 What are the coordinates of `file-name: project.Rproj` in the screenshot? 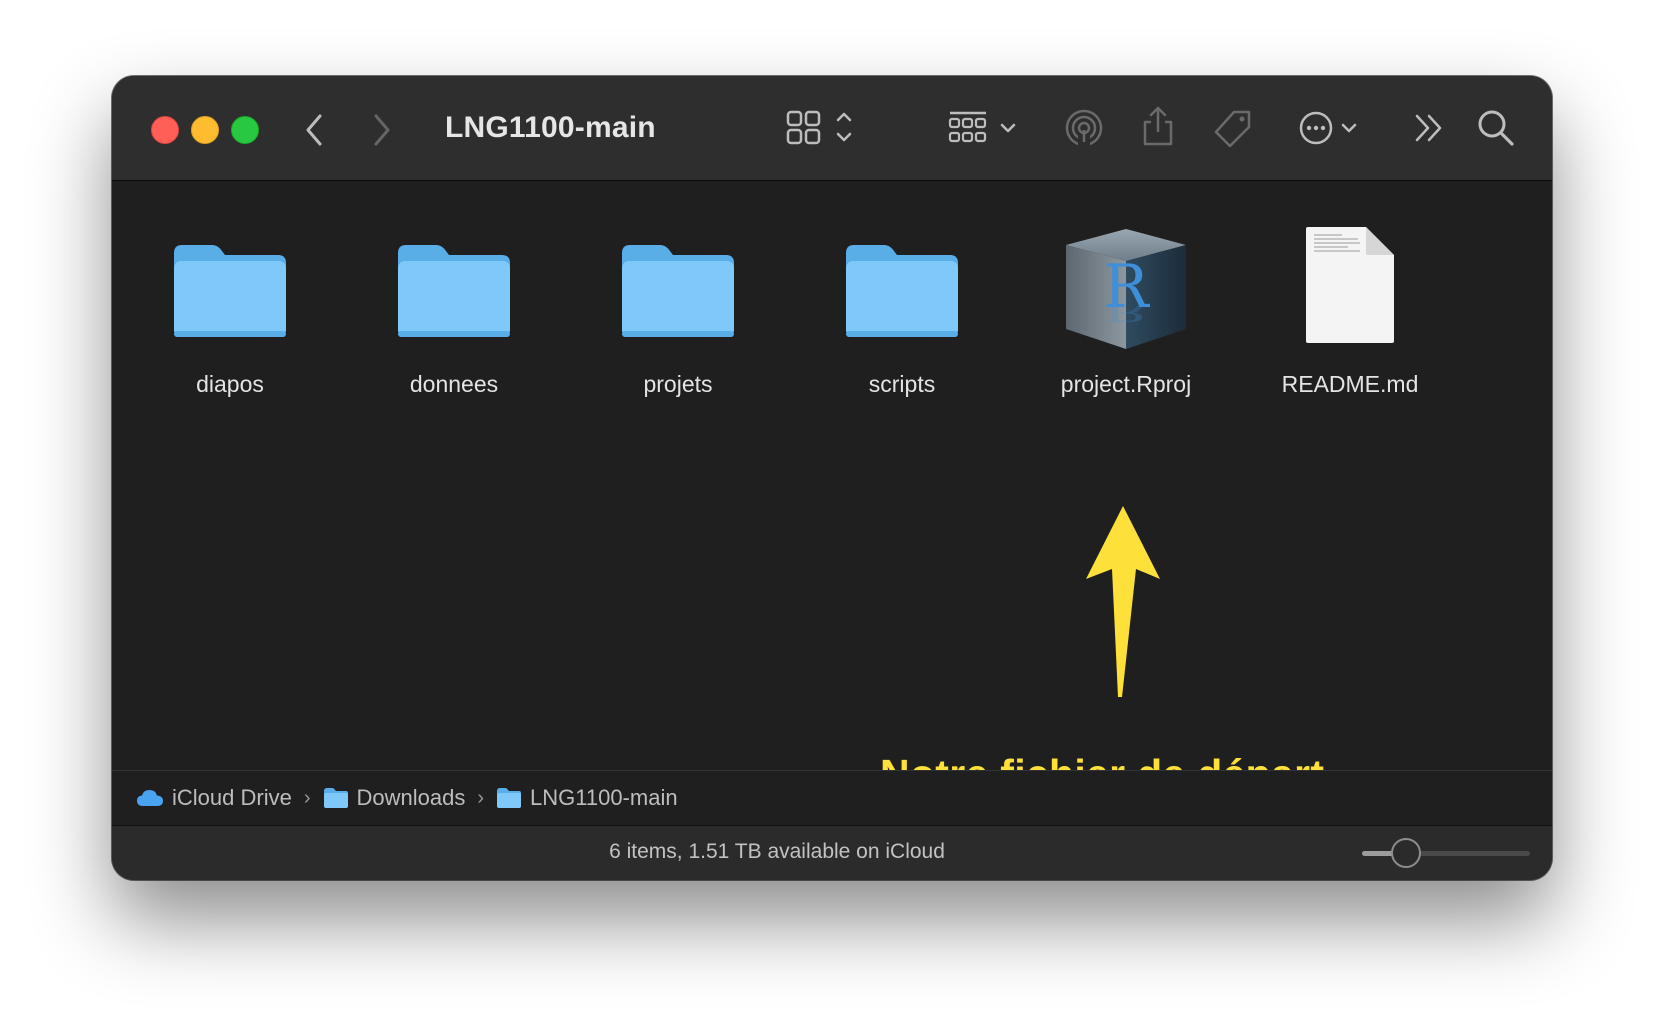 It's located at (1126, 384).